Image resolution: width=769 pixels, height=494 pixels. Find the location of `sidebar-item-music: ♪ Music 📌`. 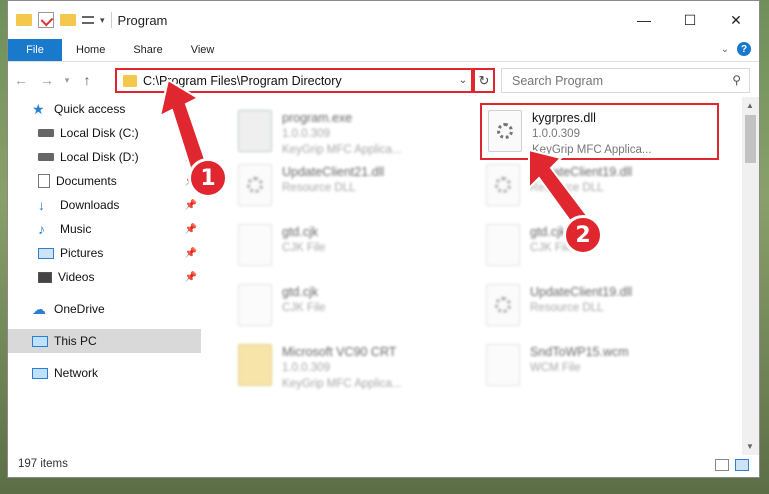

sidebar-item-music: ♪ Music 📌 is located at coordinates (104, 229).